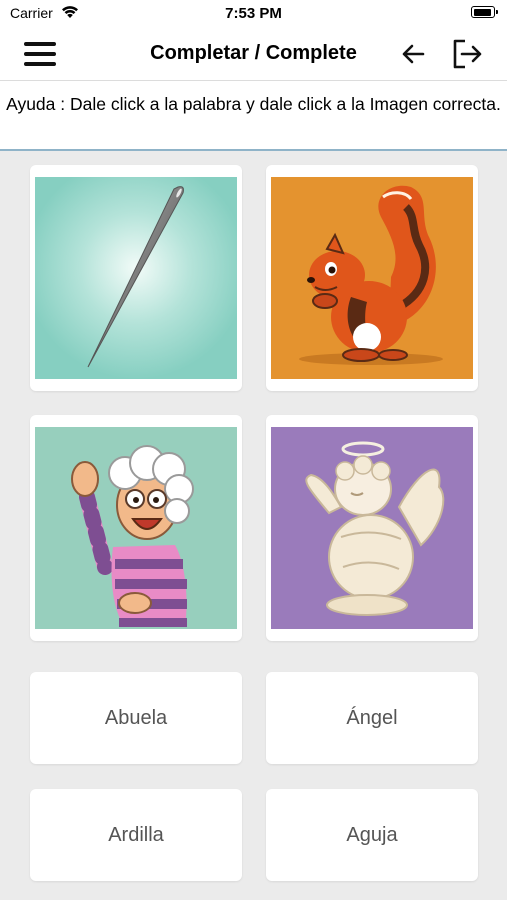 This screenshot has height=900, width=507. What do you see at coordinates (372, 718) in the screenshot?
I see `word-button-angel: Ángel` at bounding box center [372, 718].